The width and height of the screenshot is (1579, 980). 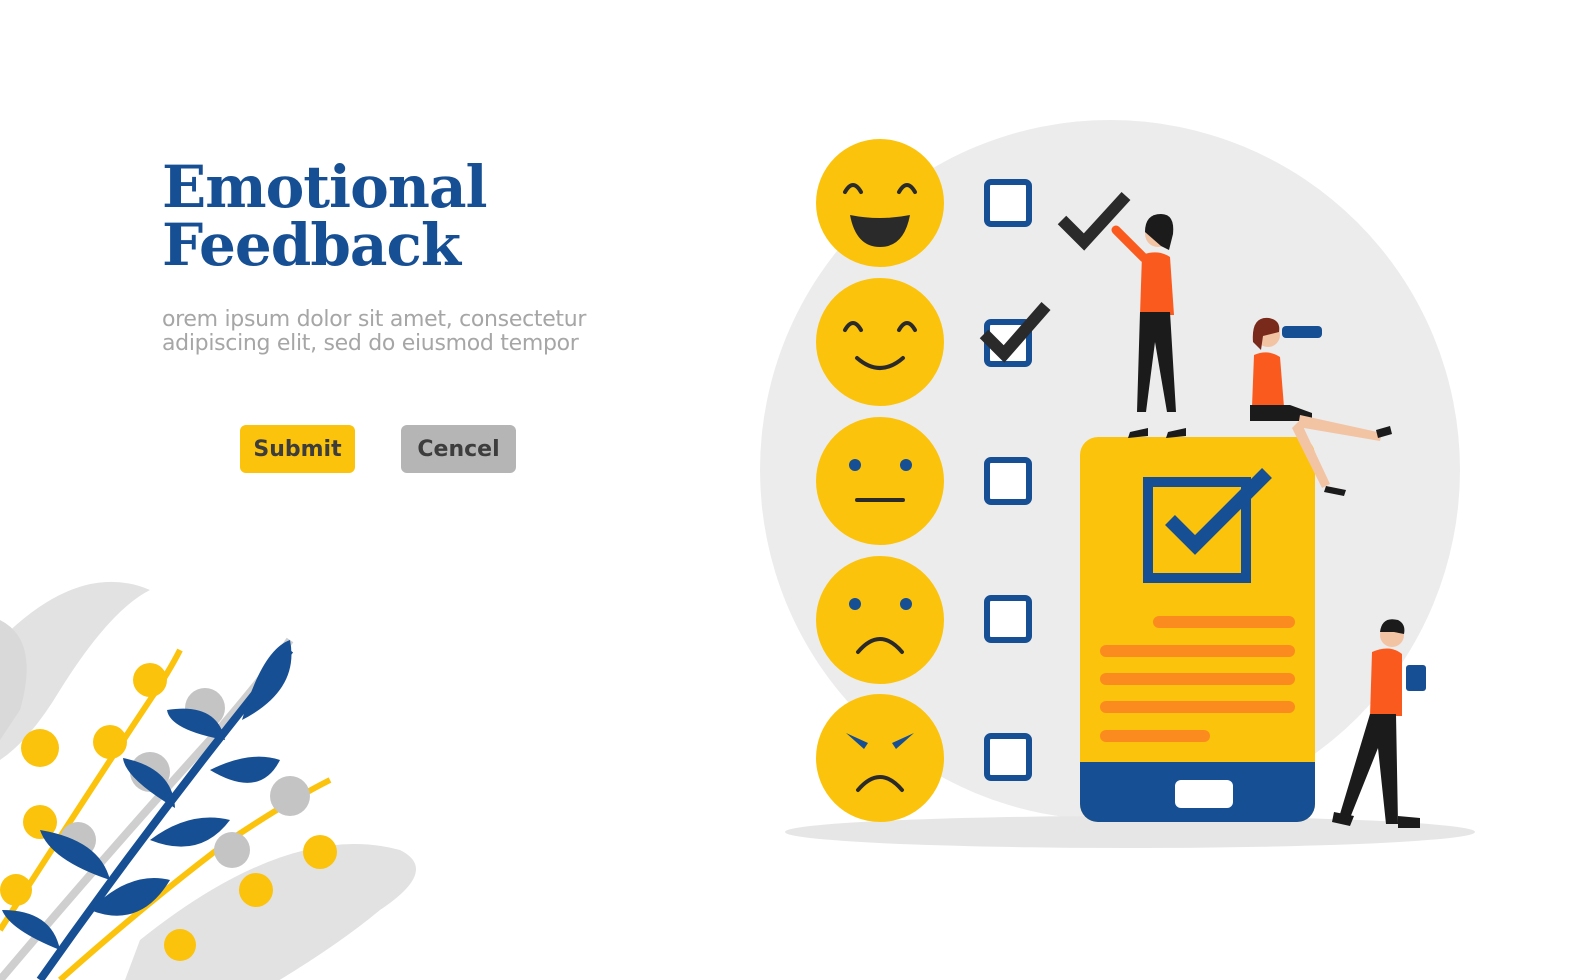 I want to click on page-title: Emotional Feedback, so click(x=325, y=216).